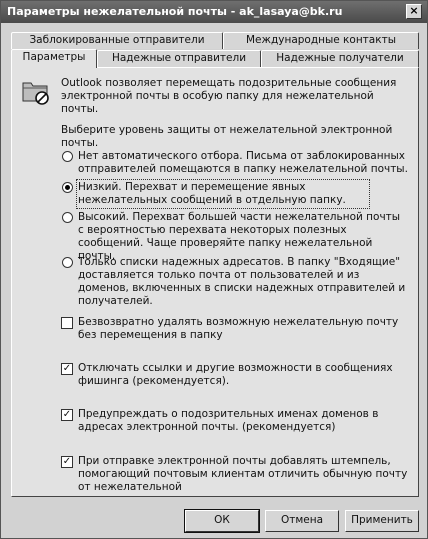 The height and width of the screenshot is (539, 428). What do you see at coordinates (414, 11) in the screenshot?
I see `close-button: ×` at bounding box center [414, 11].